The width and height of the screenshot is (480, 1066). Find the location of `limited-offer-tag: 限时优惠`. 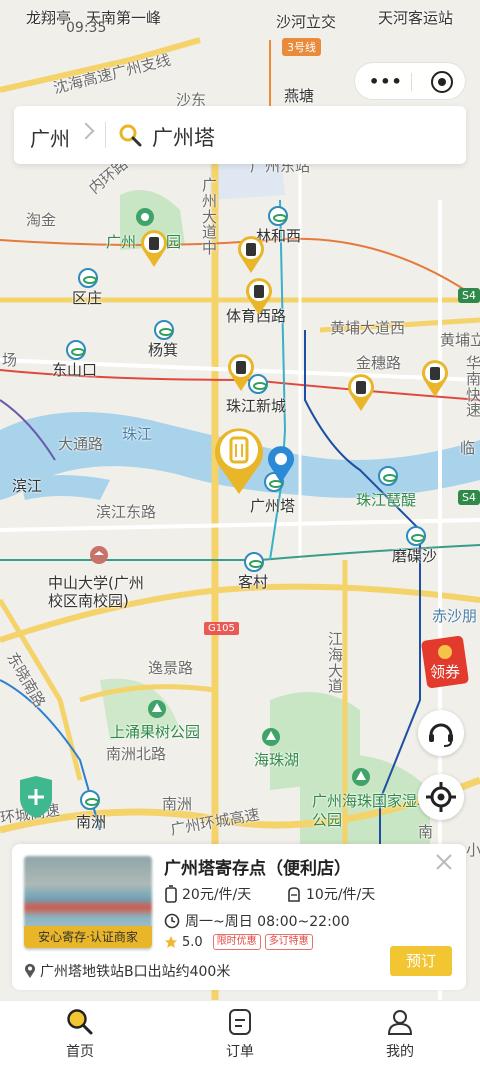

limited-offer-tag: 限时优惠 is located at coordinates (236, 942).